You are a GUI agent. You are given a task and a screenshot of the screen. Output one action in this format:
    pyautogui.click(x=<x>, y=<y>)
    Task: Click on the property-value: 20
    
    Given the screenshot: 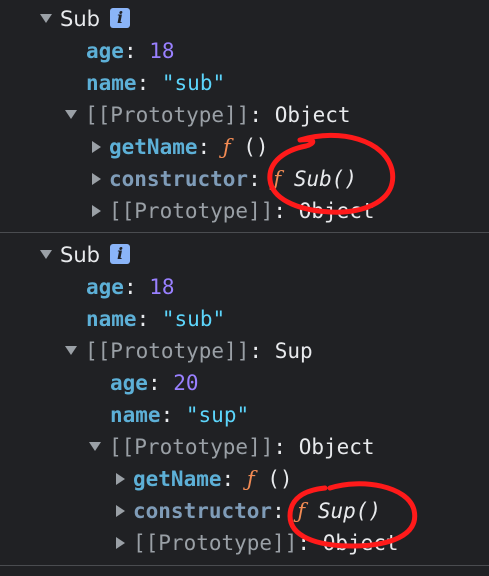 What is the action you would take?
    pyautogui.click(x=186, y=383)
    